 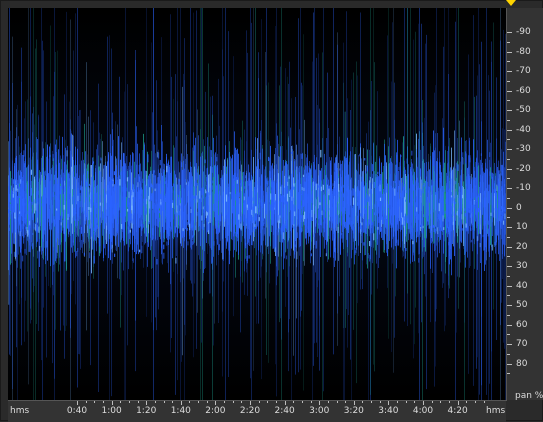 What do you see at coordinates (319, 411) in the screenshot?
I see `time-tick-label: 3:00` at bounding box center [319, 411].